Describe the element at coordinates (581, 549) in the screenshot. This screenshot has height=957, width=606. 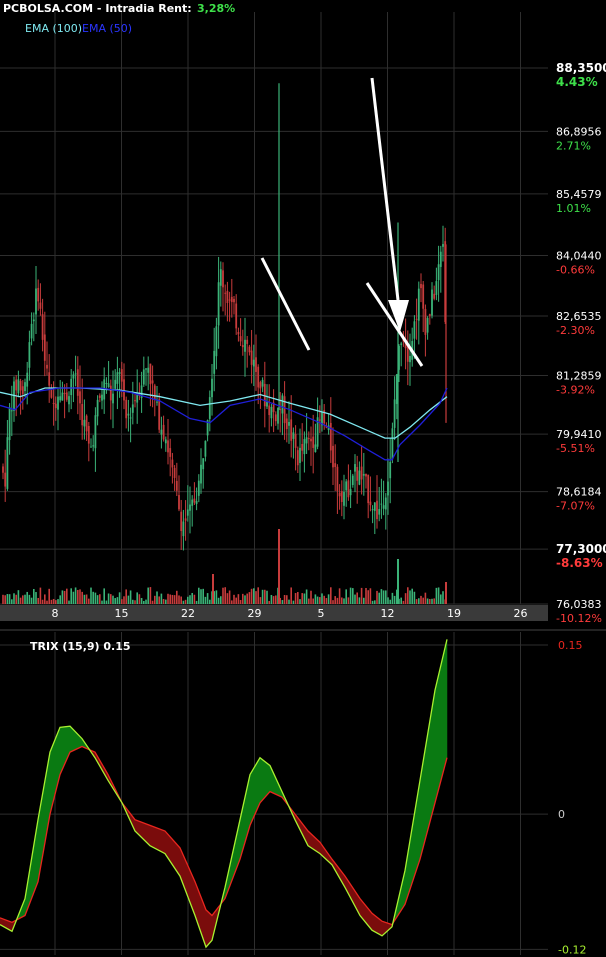
I see `price-label: 77,3000` at that location.